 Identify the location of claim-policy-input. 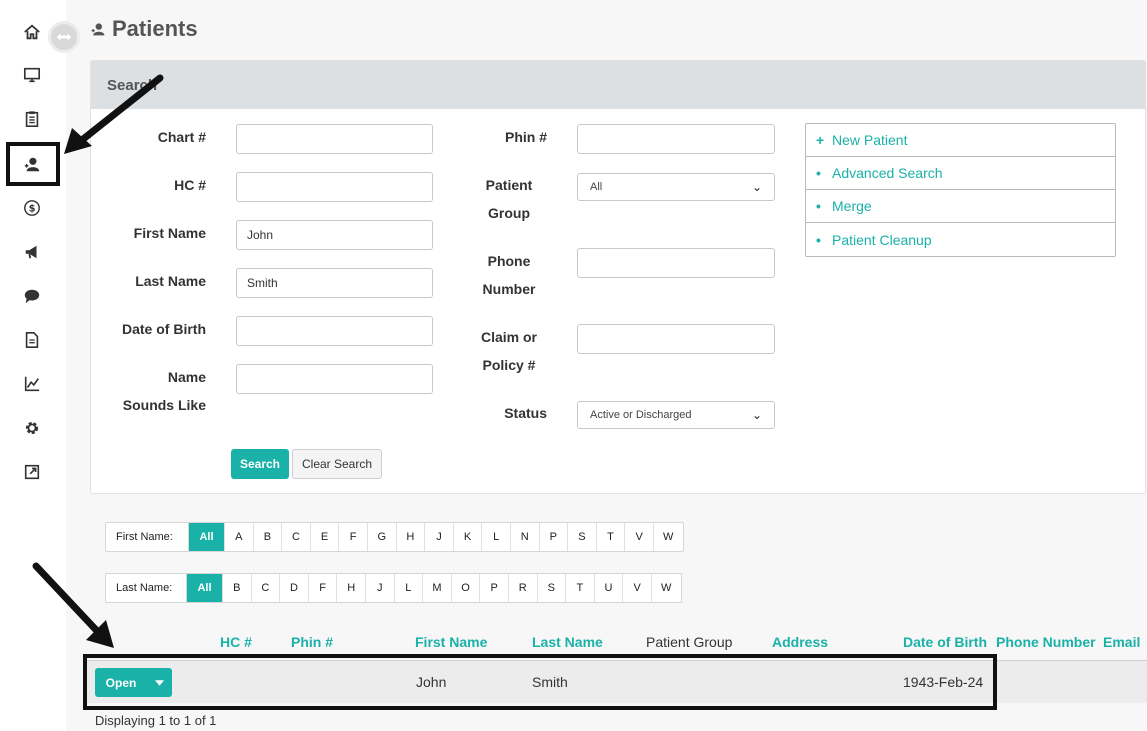
(676, 339).